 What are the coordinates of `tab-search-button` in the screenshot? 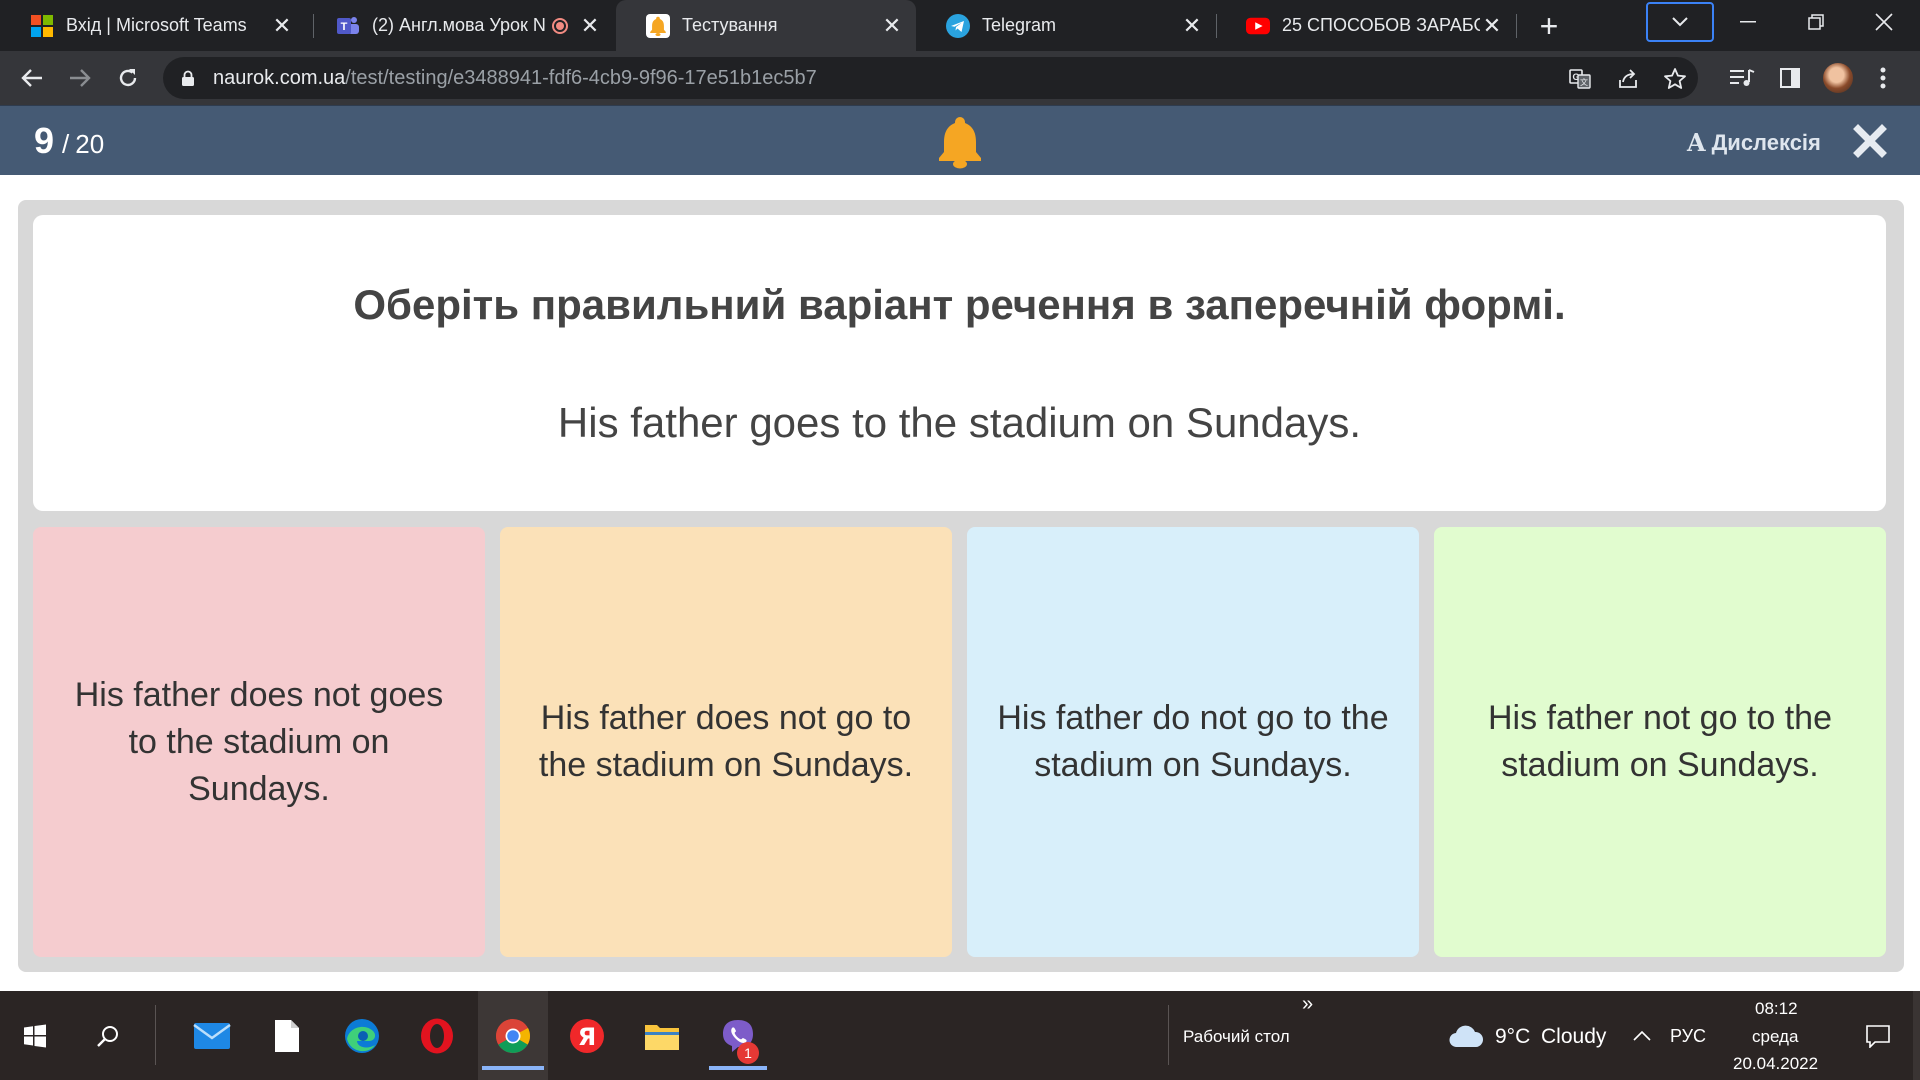 It's located at (1680, 22).